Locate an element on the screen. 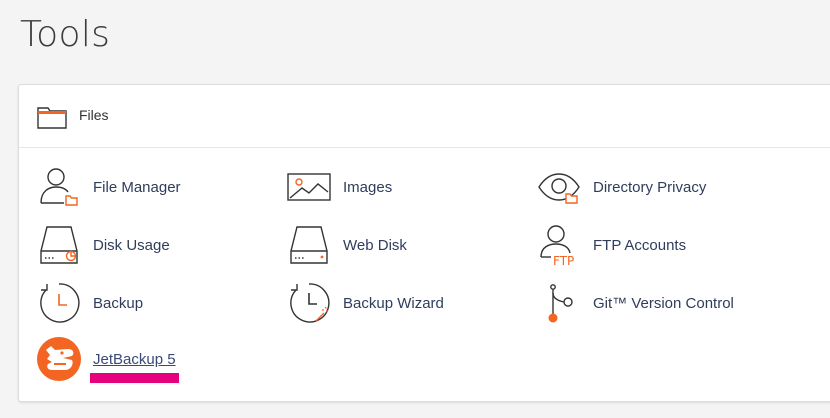 The width and height of the screenshot is (830, 418). file-manager-link: File Manager is located at coordinates (109, 187).